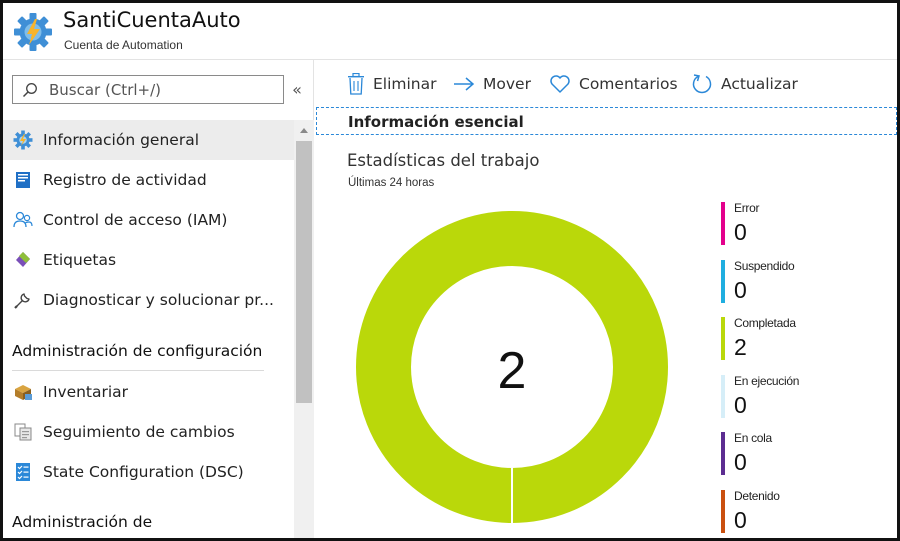 This screenshot has width=900, height=541. Describe the element at coordinates (33, 32) in the screenshot. I see `automation-gear-icon` at that location.